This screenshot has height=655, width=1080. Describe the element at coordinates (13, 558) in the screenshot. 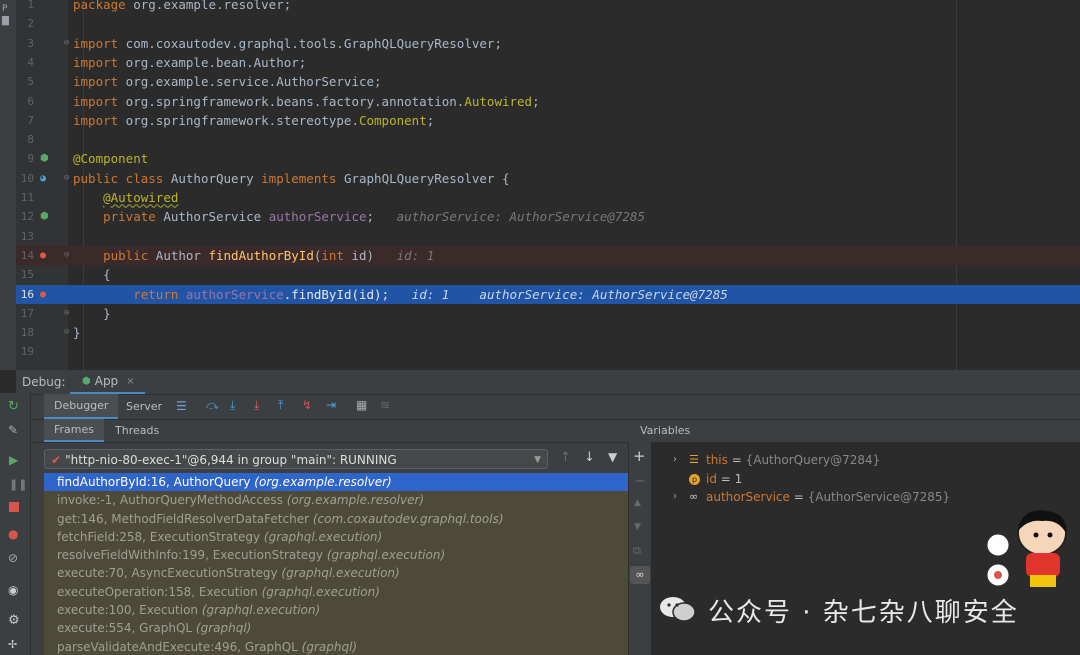

I see `mute-breakpoints-icon: ⊘` at that location.